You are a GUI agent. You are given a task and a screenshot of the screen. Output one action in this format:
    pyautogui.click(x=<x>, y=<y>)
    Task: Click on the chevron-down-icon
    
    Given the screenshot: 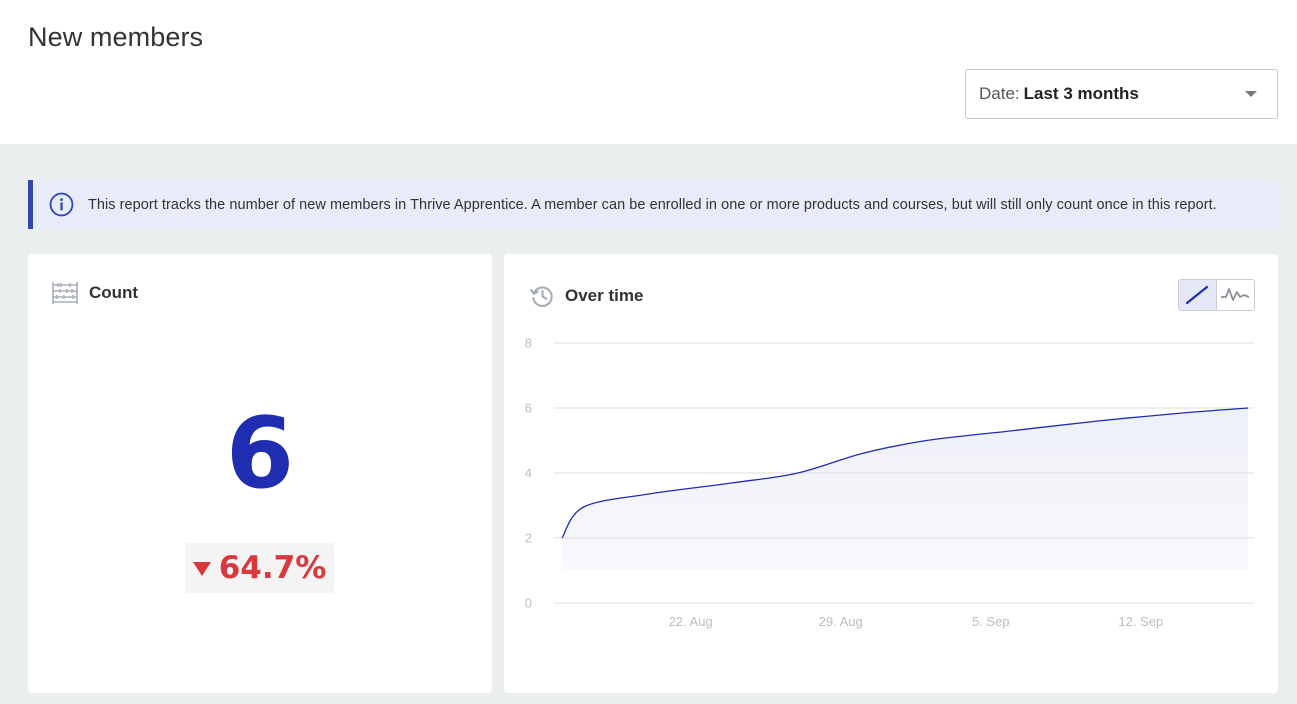 What is the action you would take?
    pyautogui.click(x=1251, y=94)
    